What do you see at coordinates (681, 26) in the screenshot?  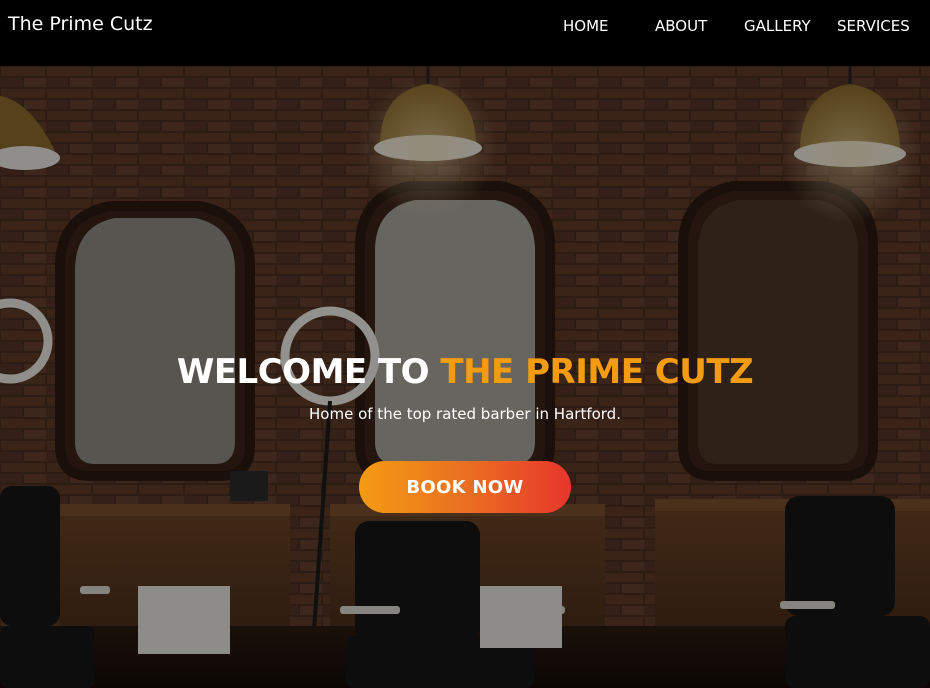 I see `nav-link-about: ABOUT` at bounding box center [681, 26].